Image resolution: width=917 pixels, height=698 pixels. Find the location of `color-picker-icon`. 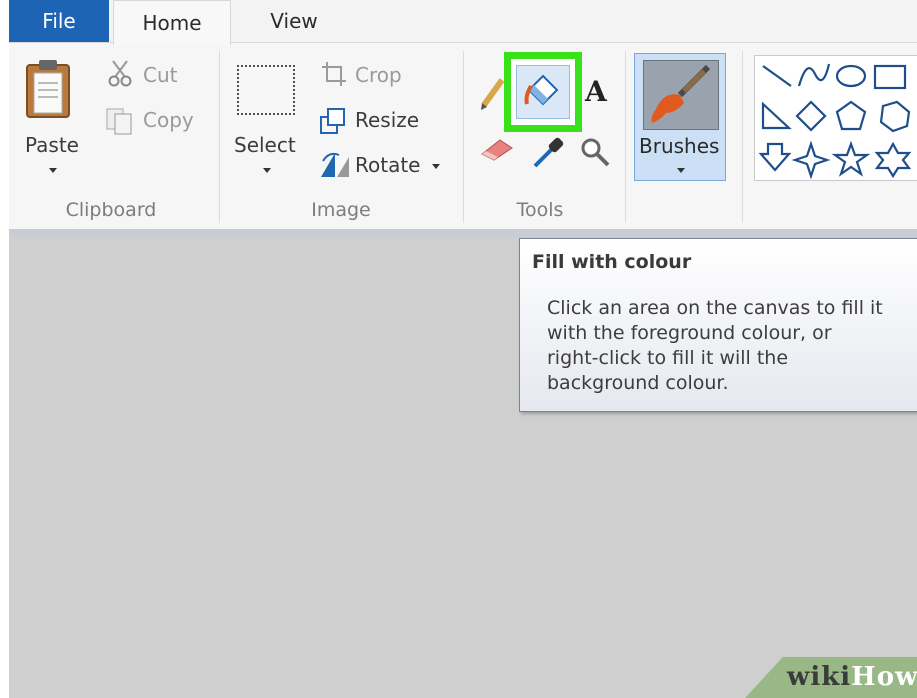

color-picker-icon is located at coordinates (548, 152).